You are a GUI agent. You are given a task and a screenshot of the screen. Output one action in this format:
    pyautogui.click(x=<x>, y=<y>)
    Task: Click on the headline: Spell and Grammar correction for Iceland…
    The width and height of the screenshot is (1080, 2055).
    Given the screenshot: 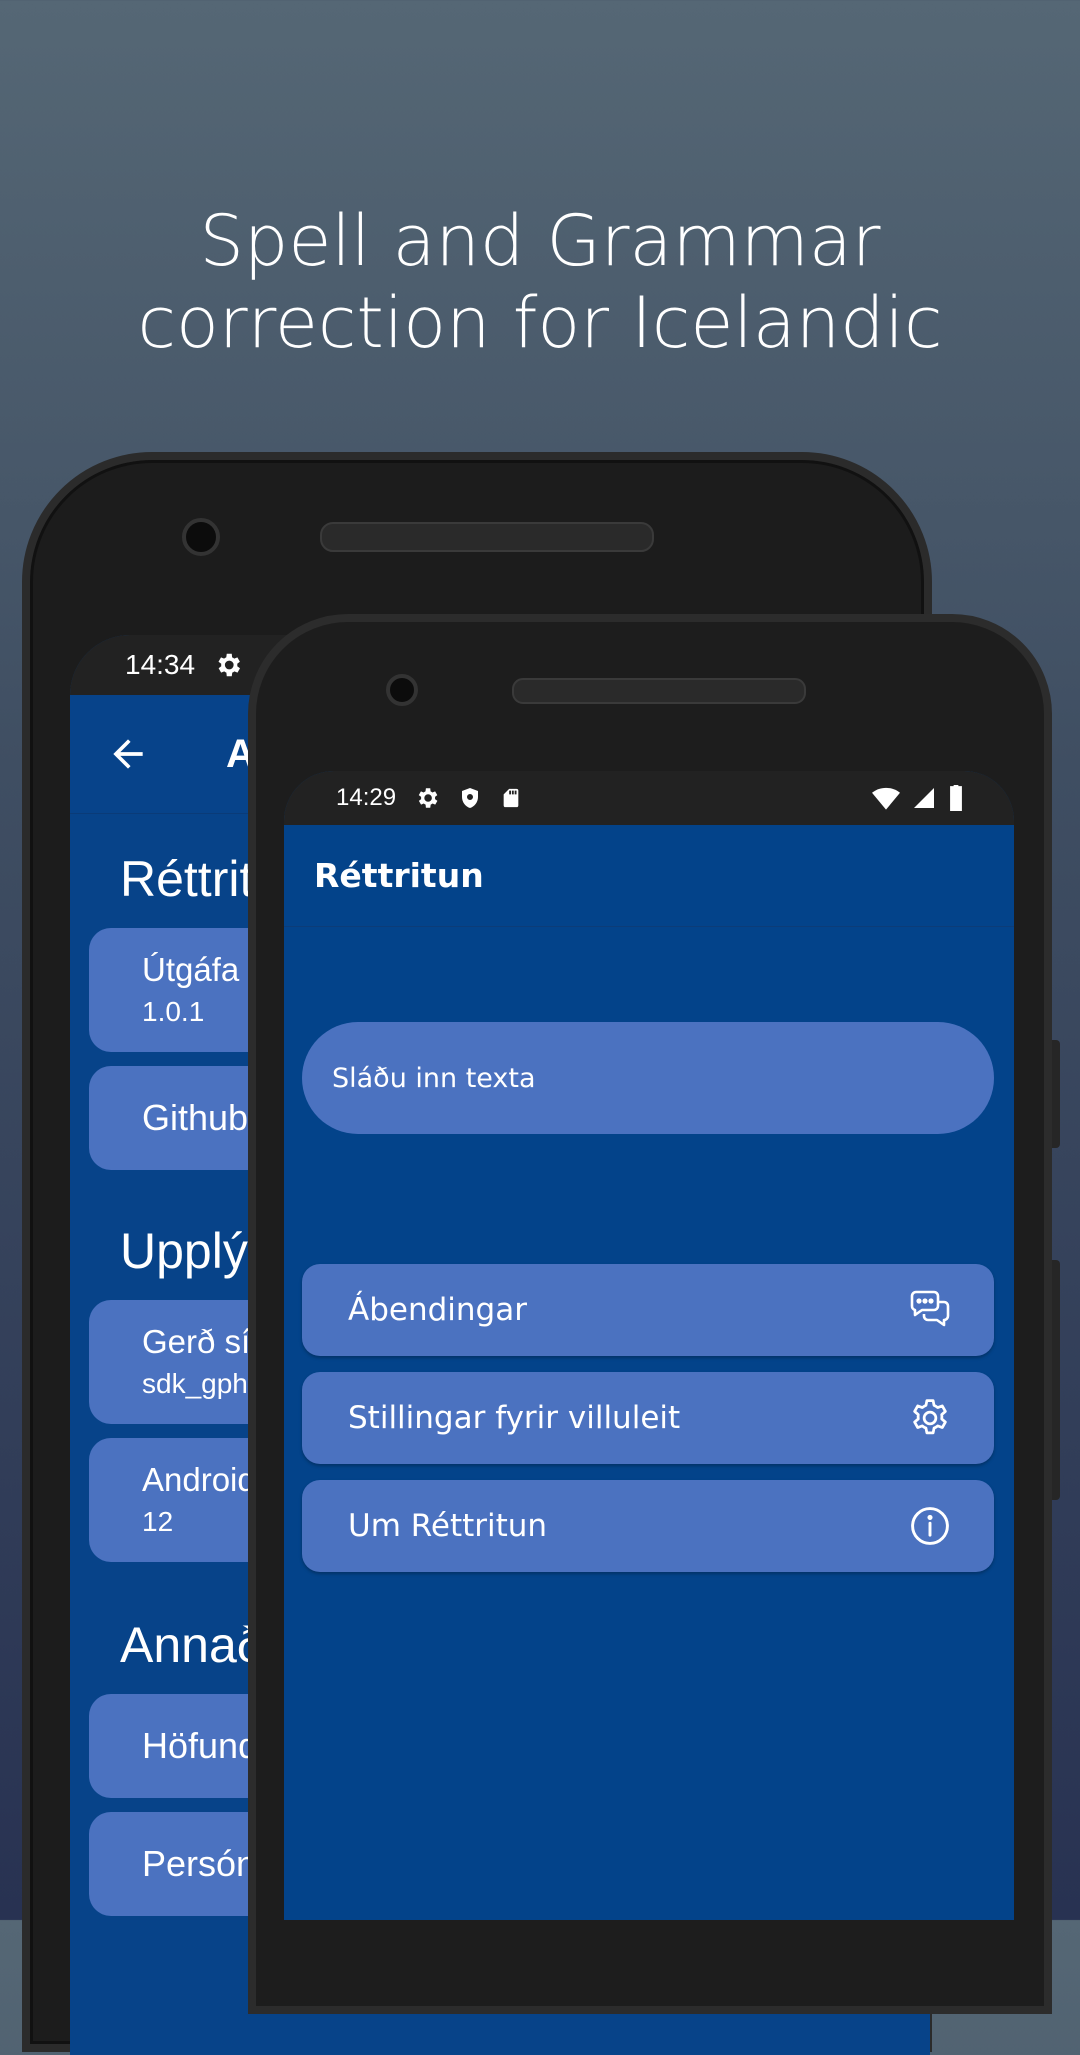 What is the action you would take?
    pyautogui.click(x=540, y=282)
    